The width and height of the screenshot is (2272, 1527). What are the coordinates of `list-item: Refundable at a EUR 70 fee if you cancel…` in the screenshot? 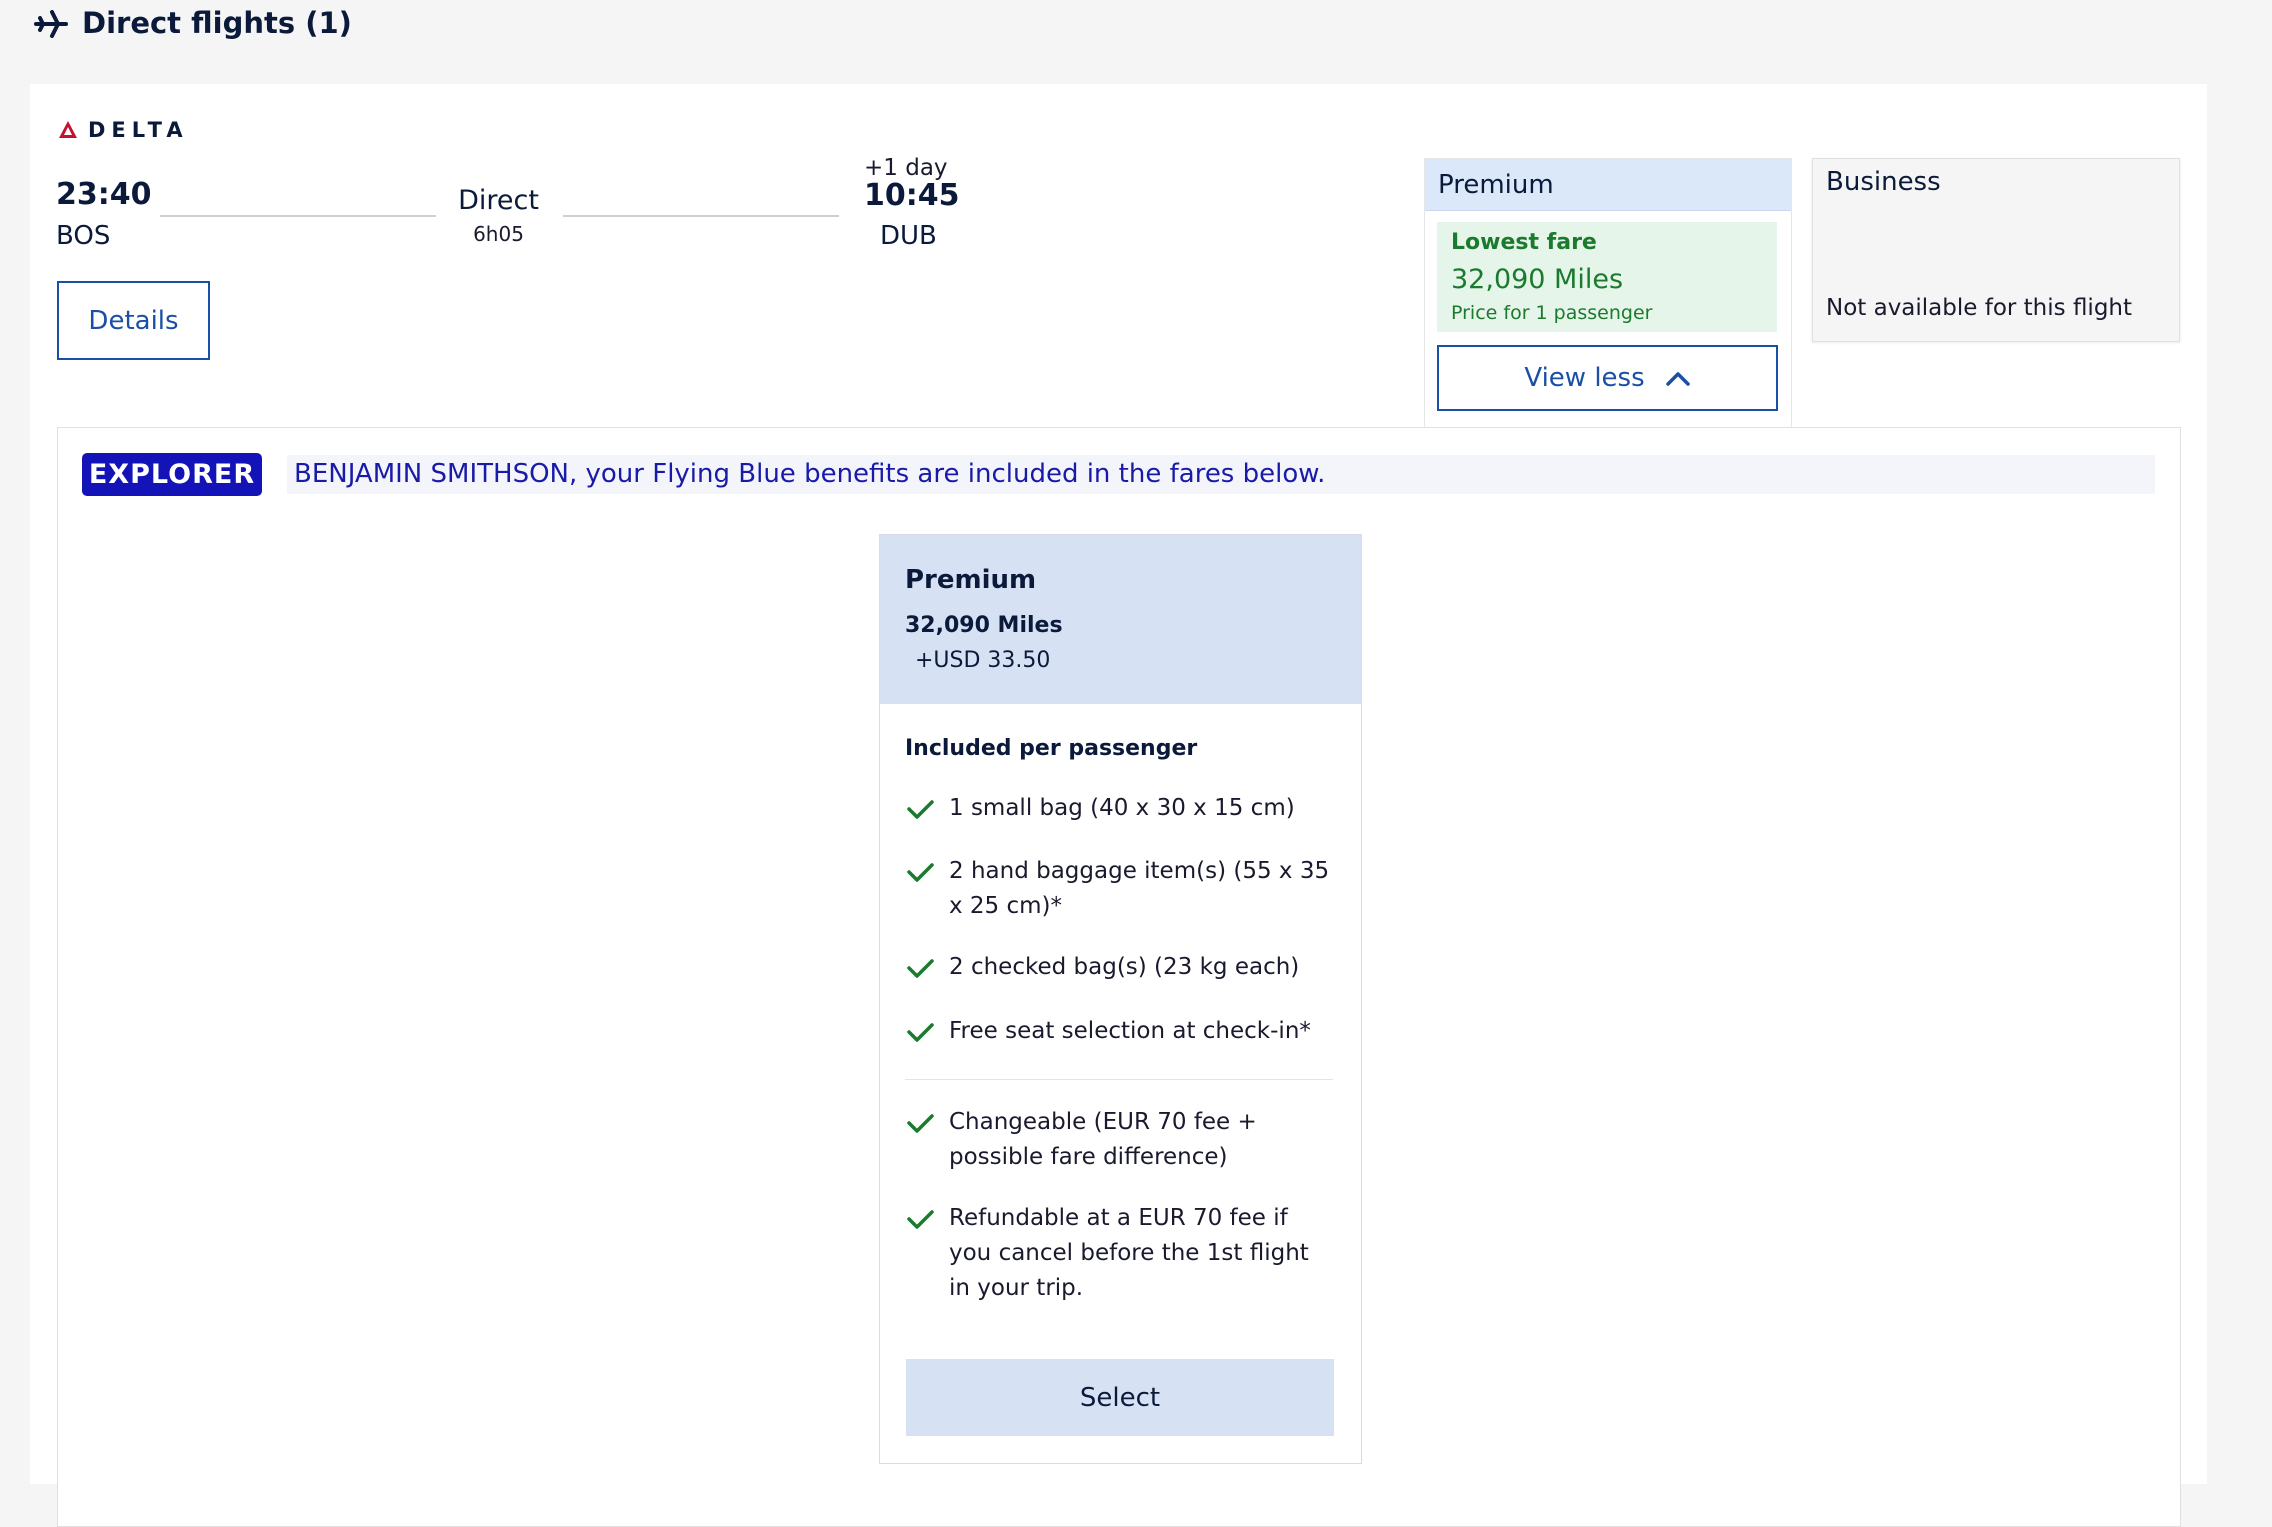 It's located at (1120, 1253).